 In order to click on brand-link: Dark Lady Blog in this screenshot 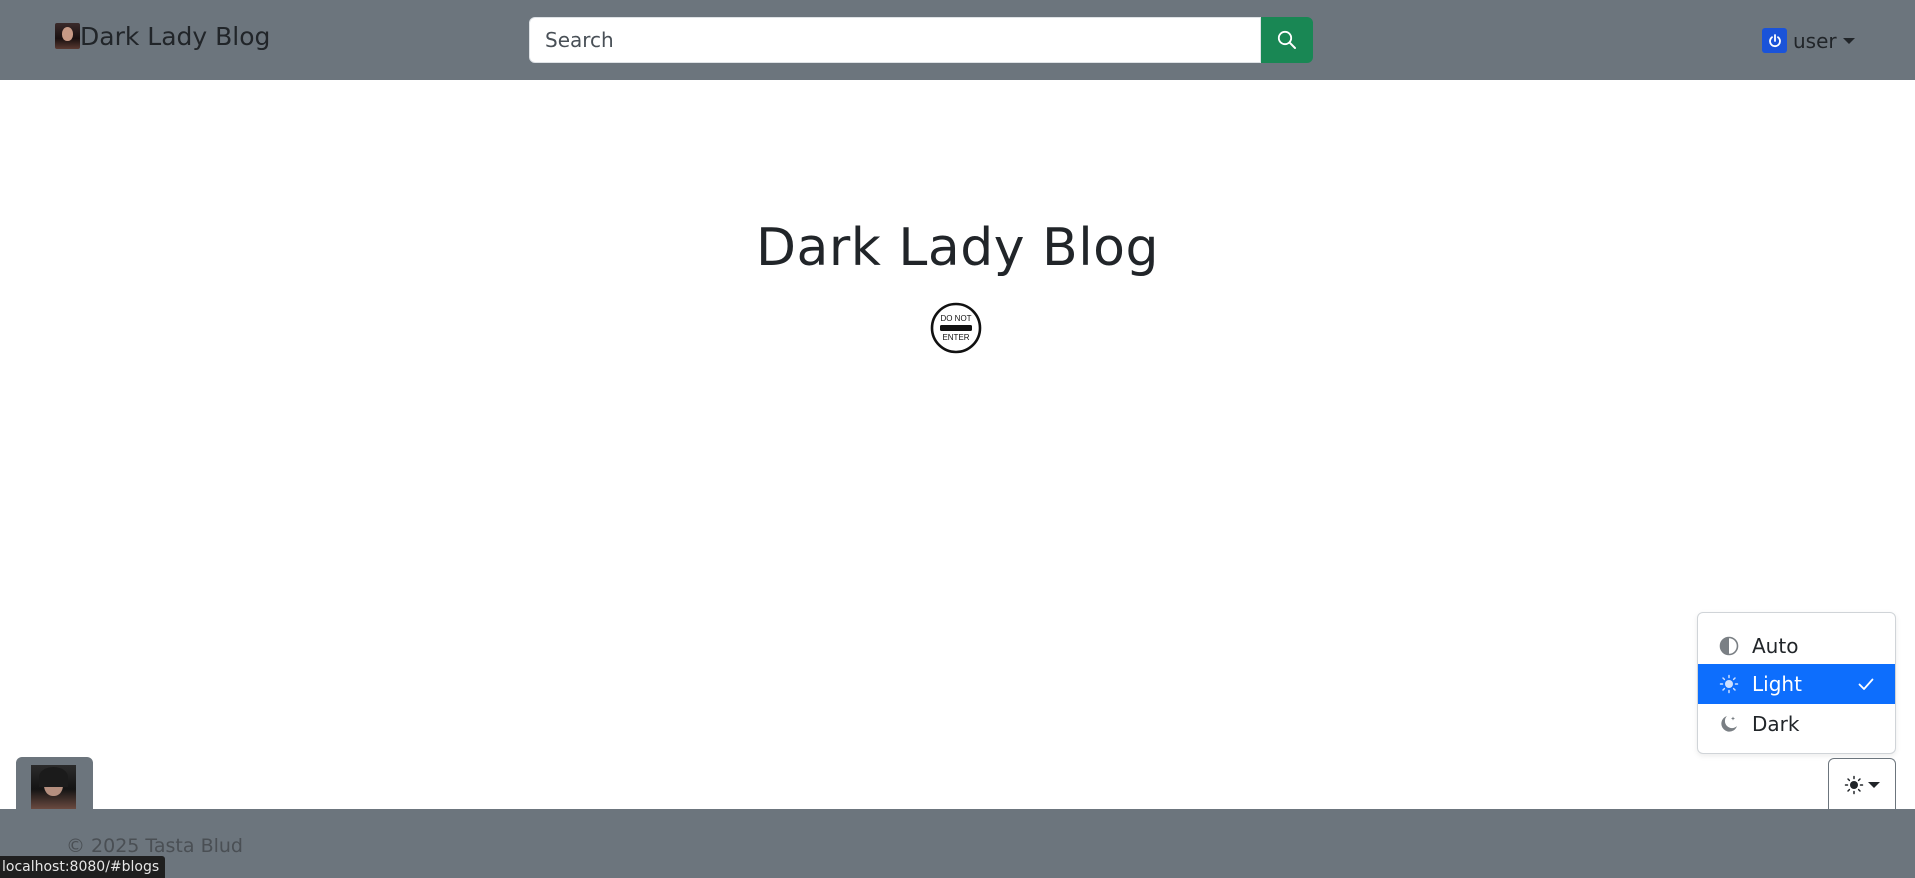, I will do `click(163, 36)`.